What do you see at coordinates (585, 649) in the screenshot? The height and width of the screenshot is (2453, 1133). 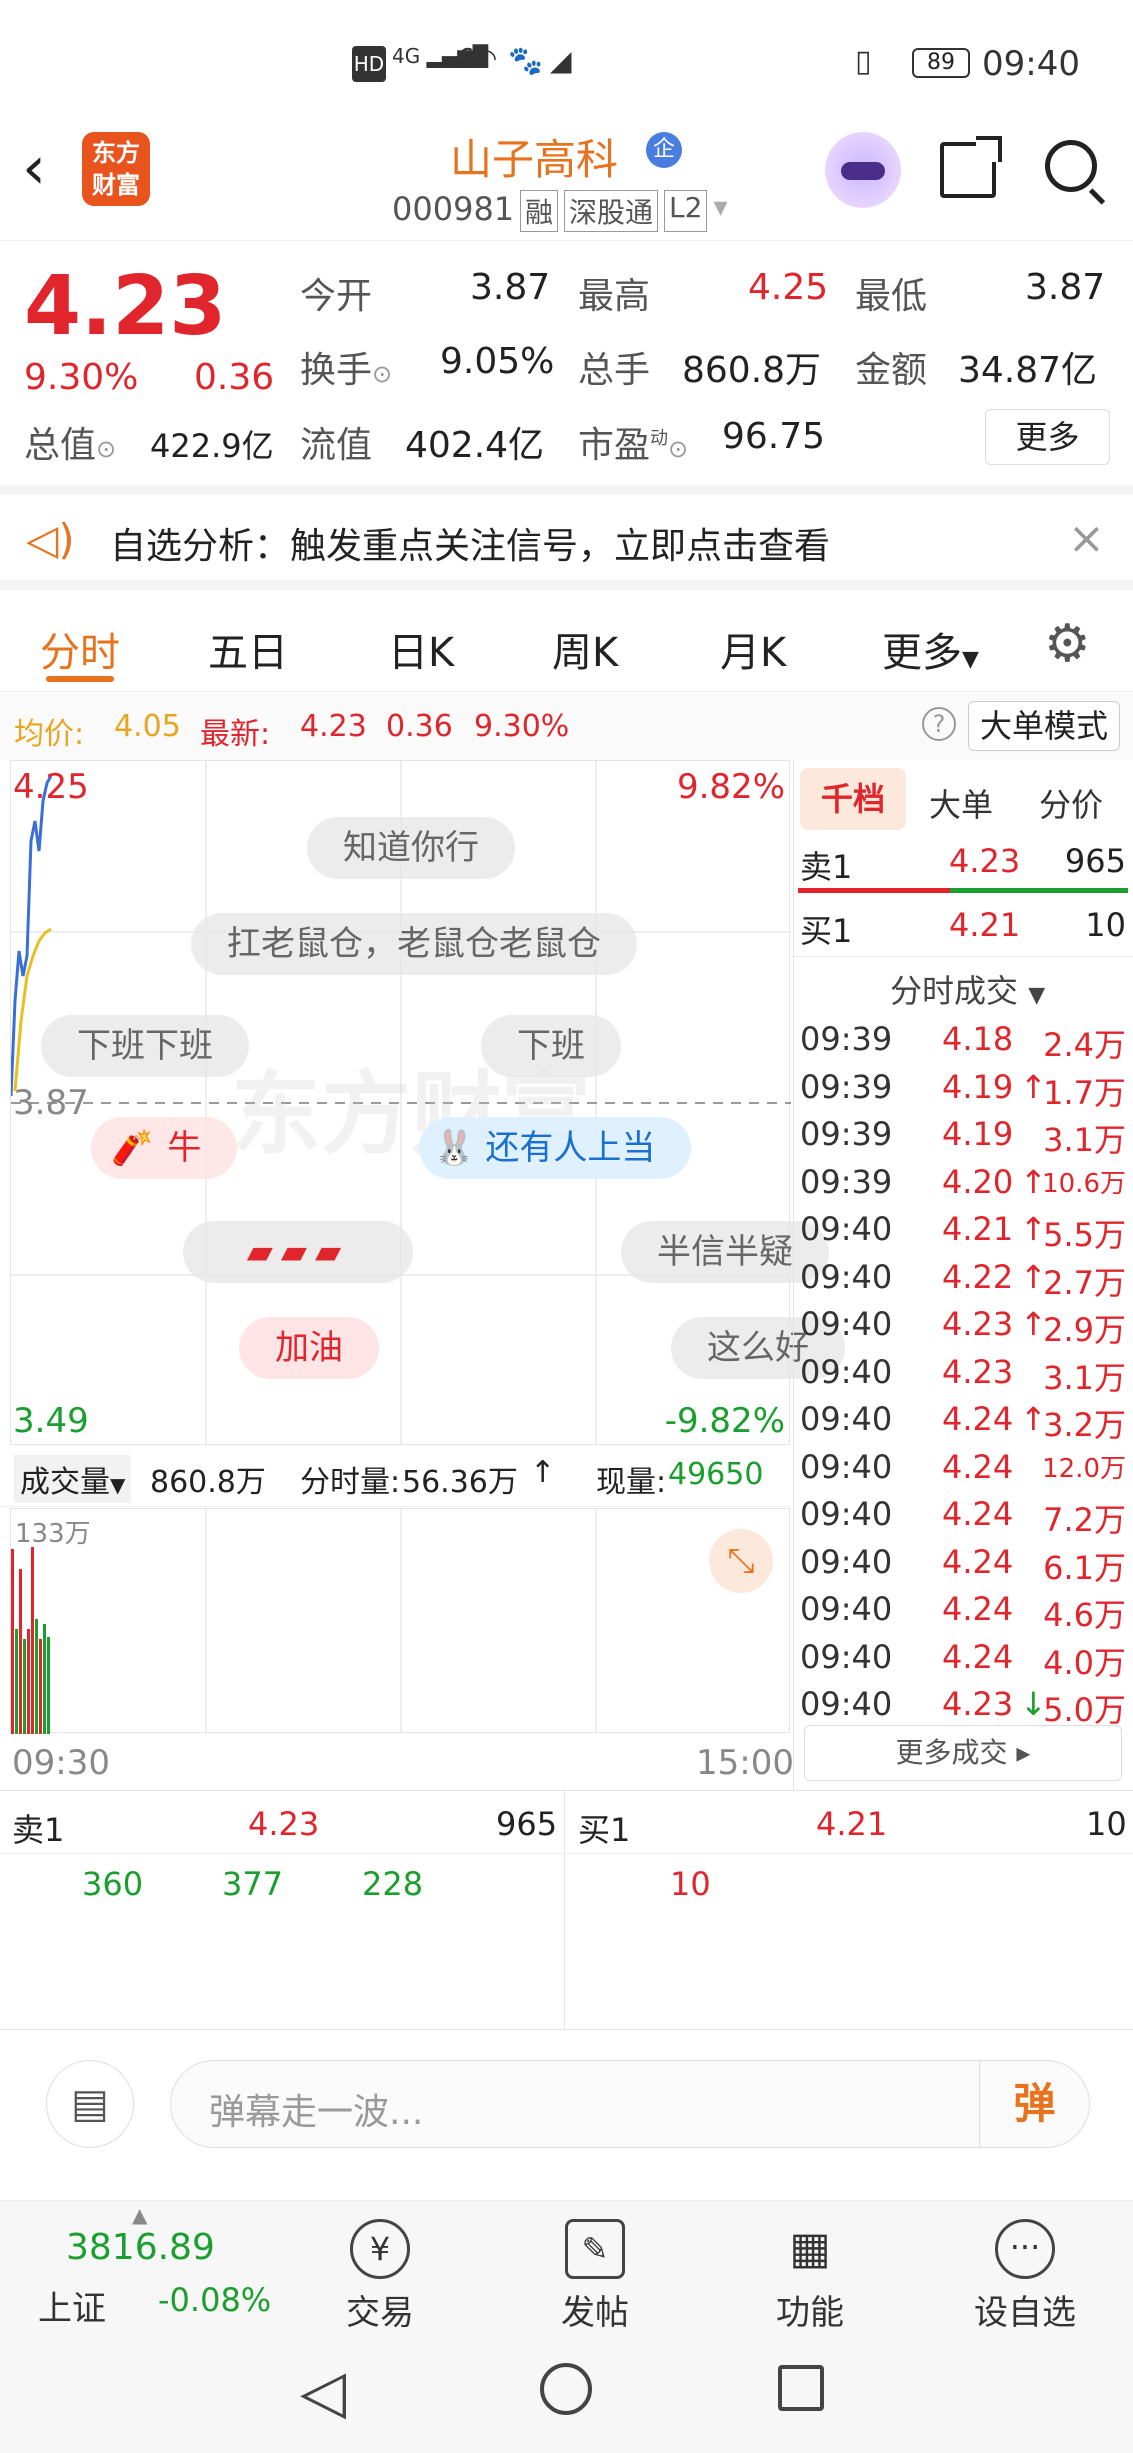 I see `tab-weekly-k: 周K` at bounding box center [585, 649].